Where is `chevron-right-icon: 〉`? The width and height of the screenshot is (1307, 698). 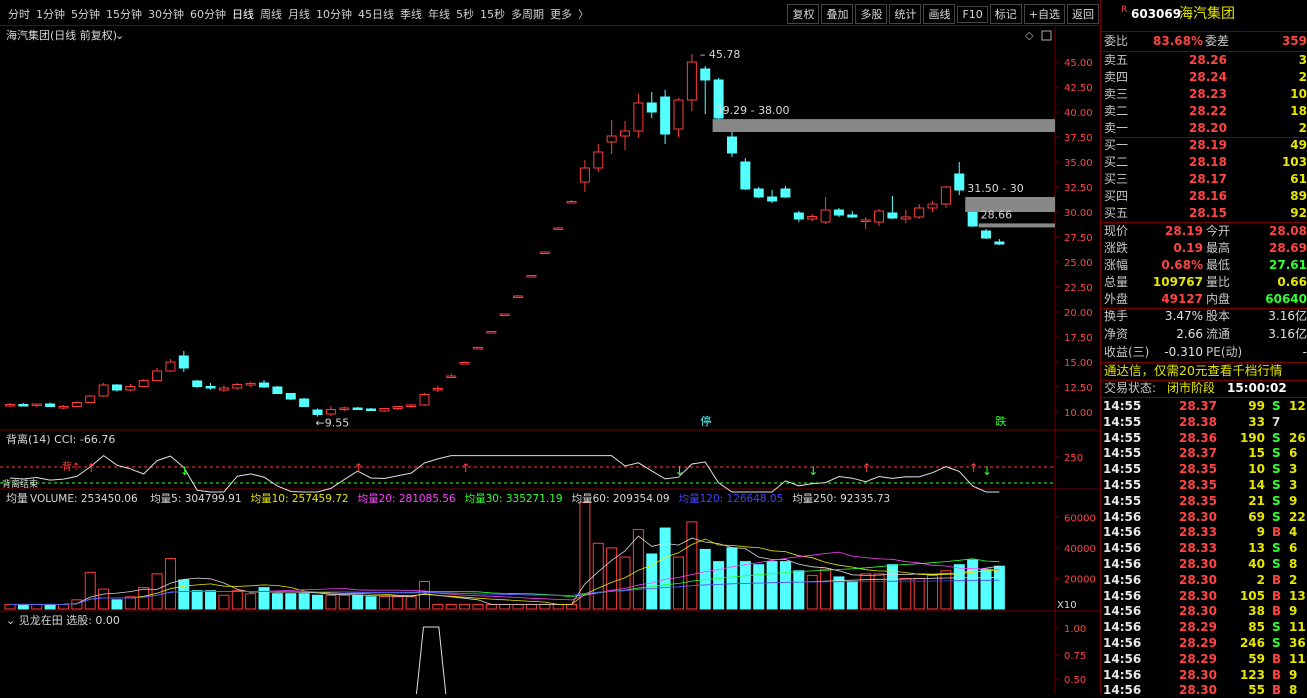
chevron-right-icon: 〉 is located at coordinates (583, 14).